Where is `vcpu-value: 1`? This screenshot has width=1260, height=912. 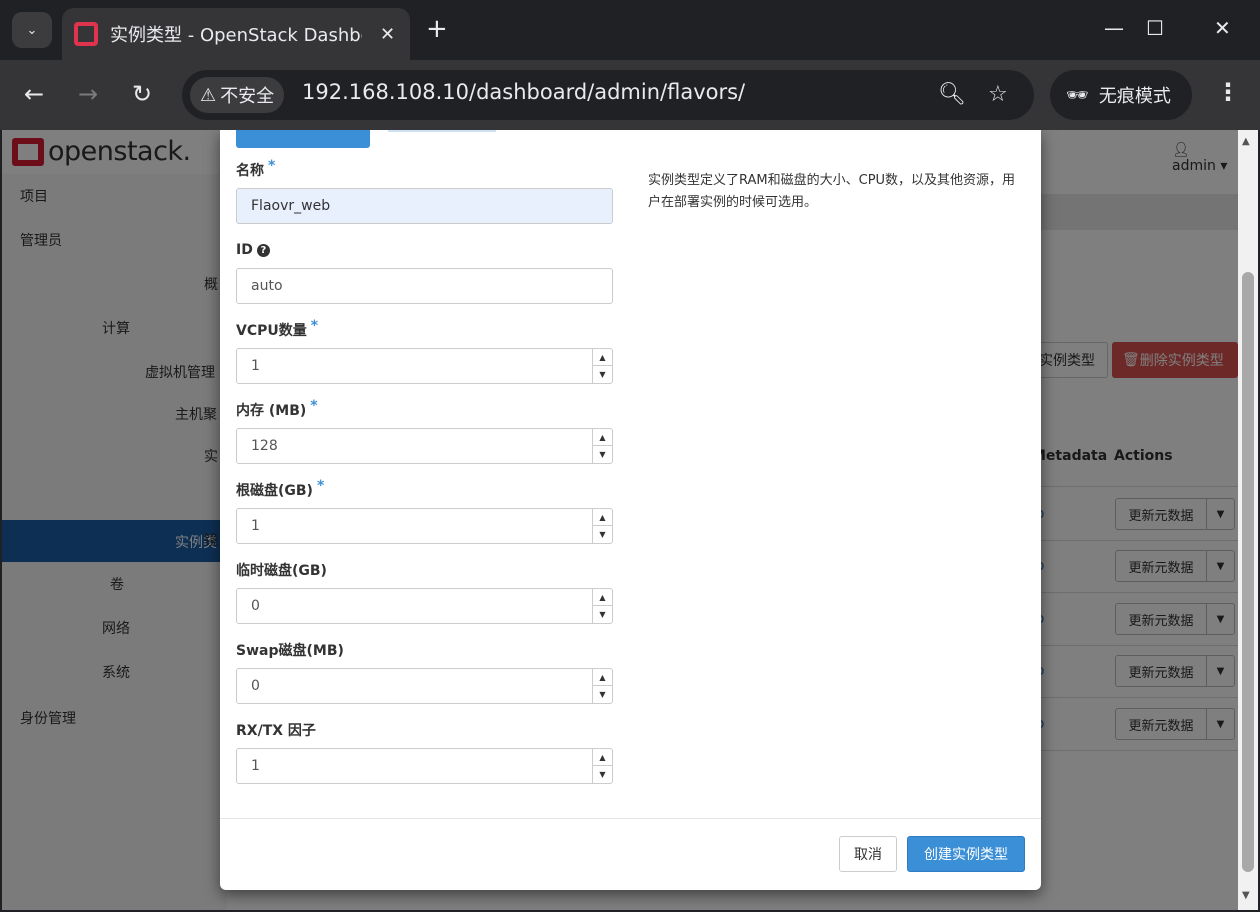
vcpu-value: 1 is located at coordinates (255, 366).